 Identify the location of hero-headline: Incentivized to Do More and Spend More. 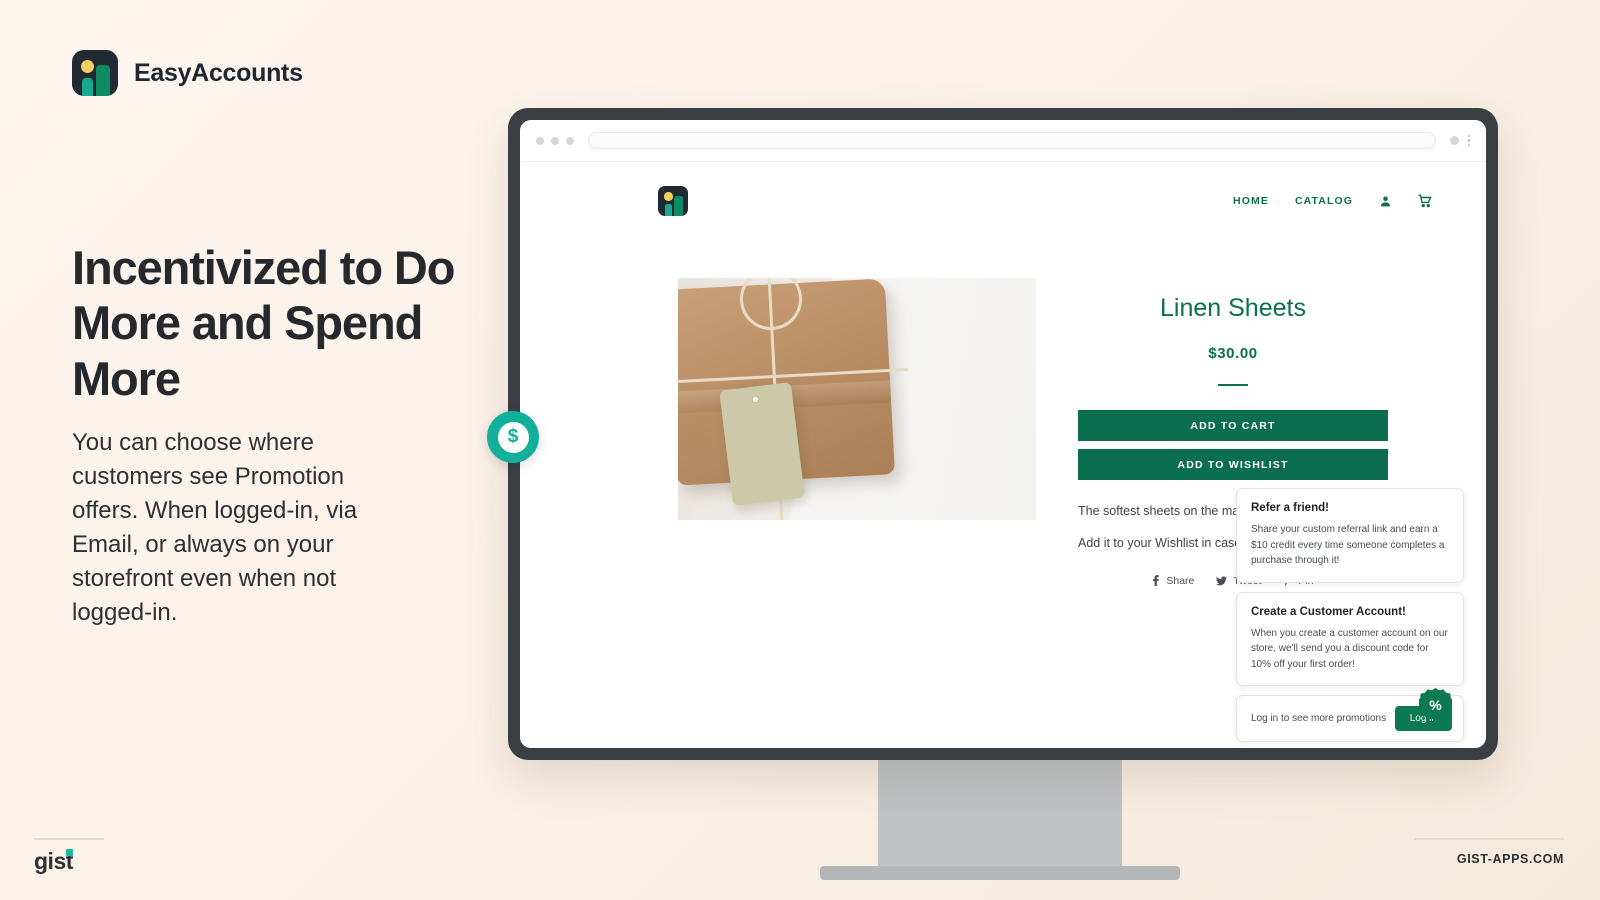
(263, 323).